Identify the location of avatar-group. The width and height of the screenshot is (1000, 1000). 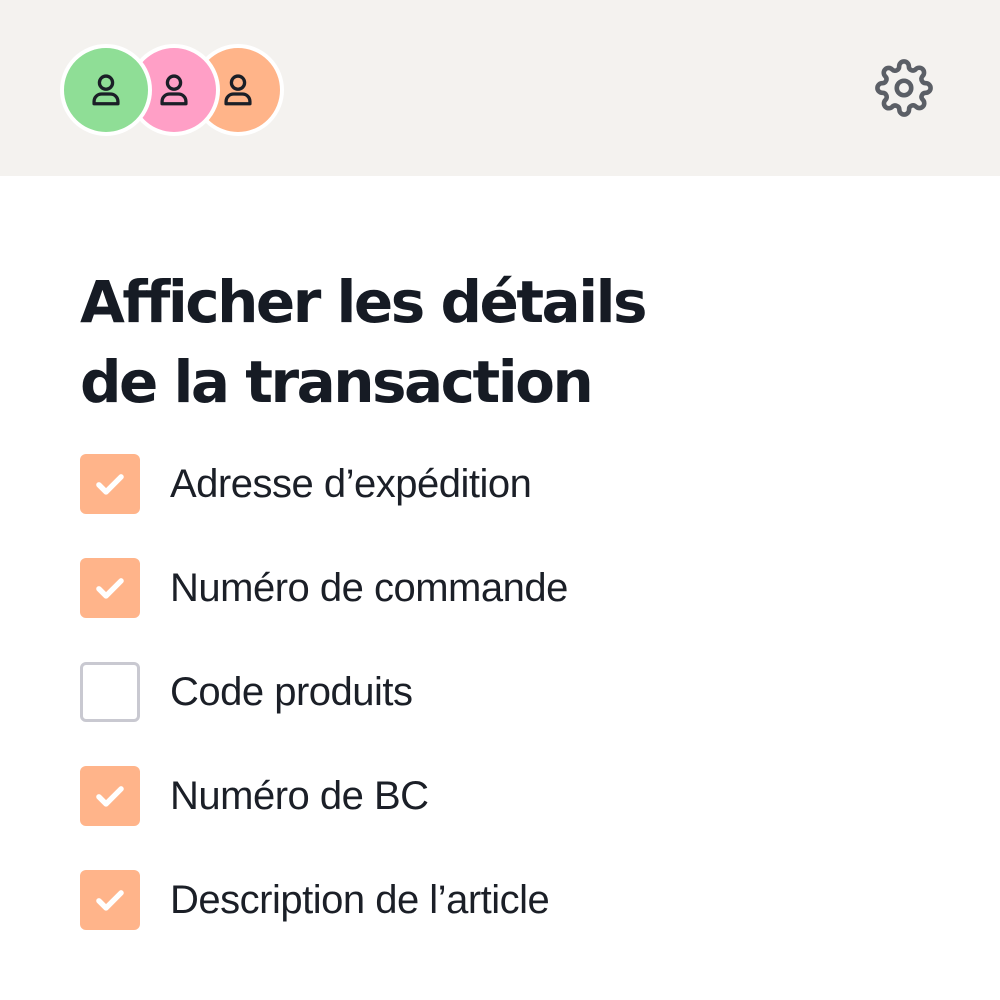
(172, 90).